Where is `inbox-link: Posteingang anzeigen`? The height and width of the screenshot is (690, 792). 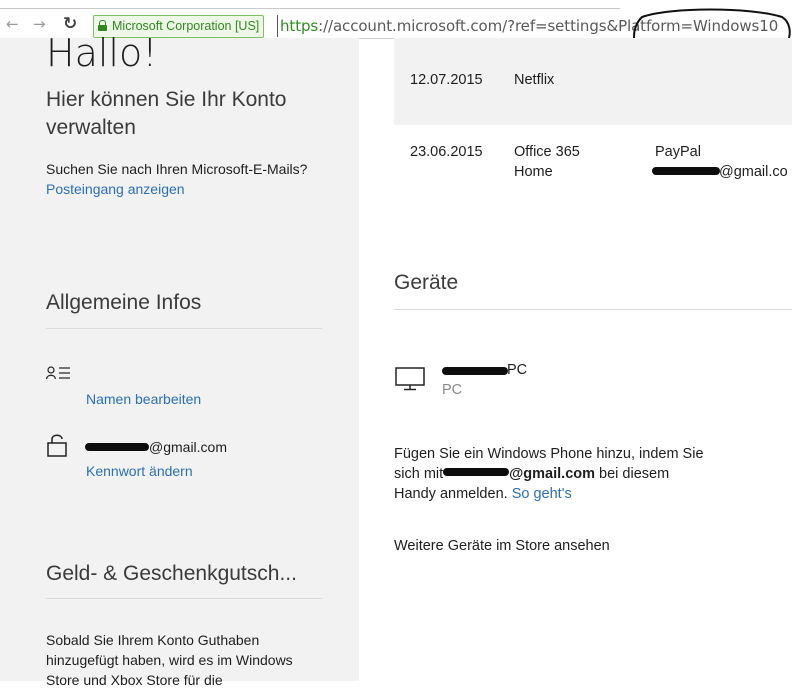
inbox-link: Posteingang anzeigen is located at coordinates (115, 189).